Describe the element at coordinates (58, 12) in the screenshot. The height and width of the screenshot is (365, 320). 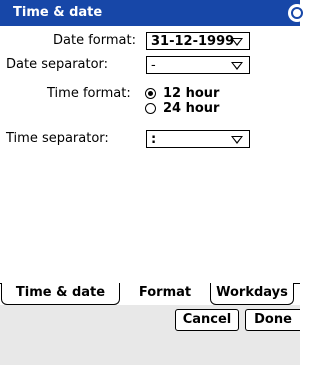
I see `window-title: Time & date` at that location.